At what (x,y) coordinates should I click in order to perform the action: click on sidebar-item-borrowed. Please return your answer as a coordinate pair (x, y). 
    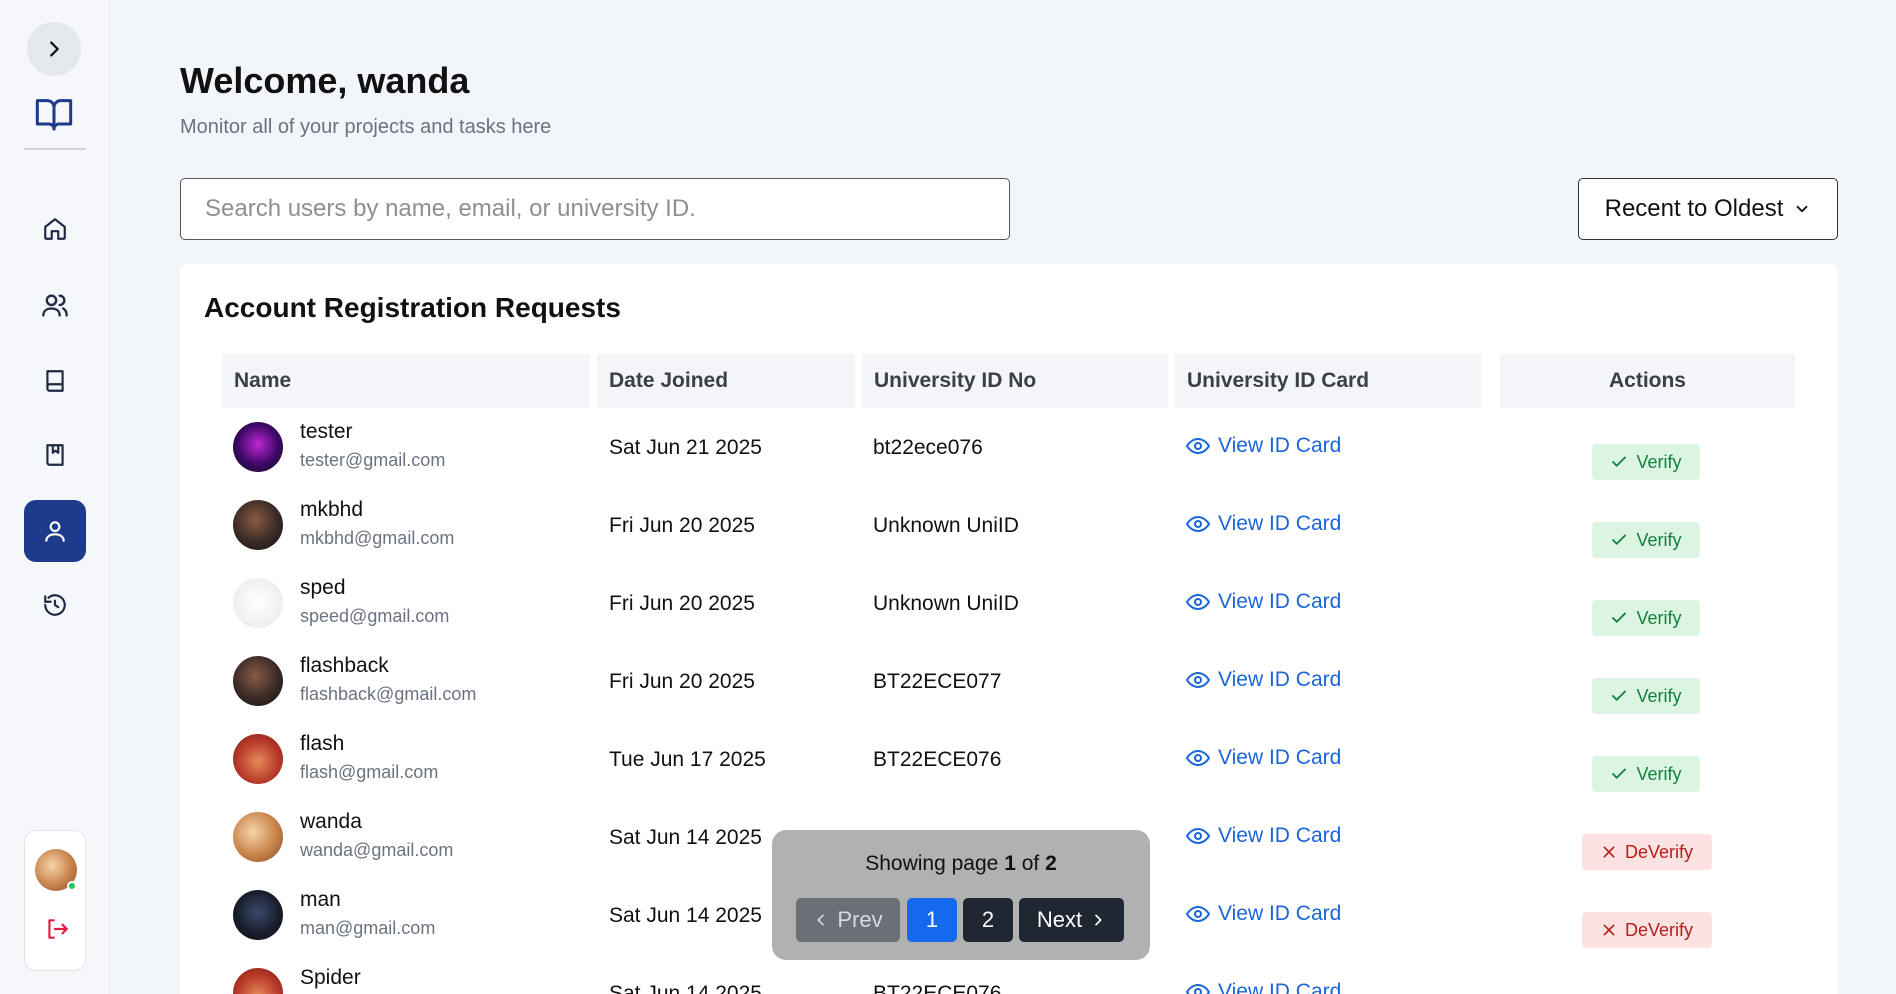
    Looking at the image, I should click on (55, 455).